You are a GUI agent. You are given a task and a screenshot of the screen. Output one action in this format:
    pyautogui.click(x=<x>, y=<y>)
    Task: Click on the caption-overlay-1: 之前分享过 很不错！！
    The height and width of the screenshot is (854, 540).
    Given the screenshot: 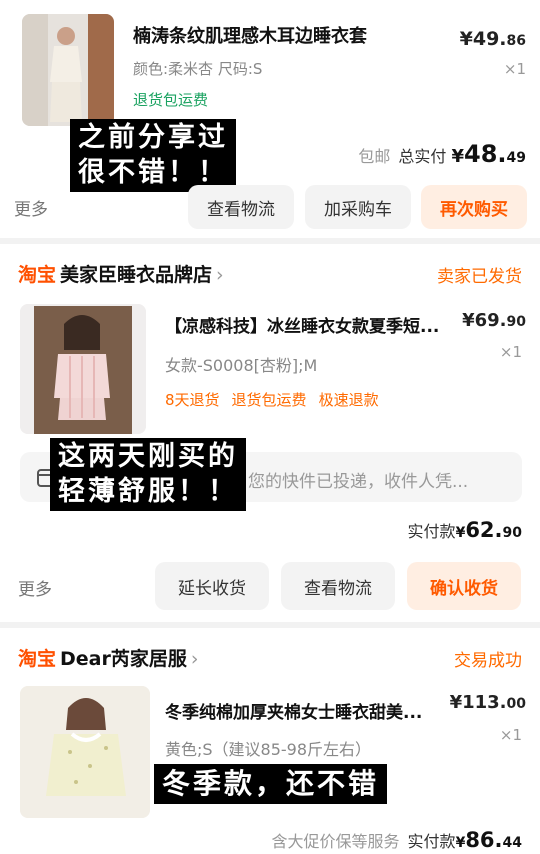 What is the action you would take?
    pyautogui.click(x=153, y=156)
    